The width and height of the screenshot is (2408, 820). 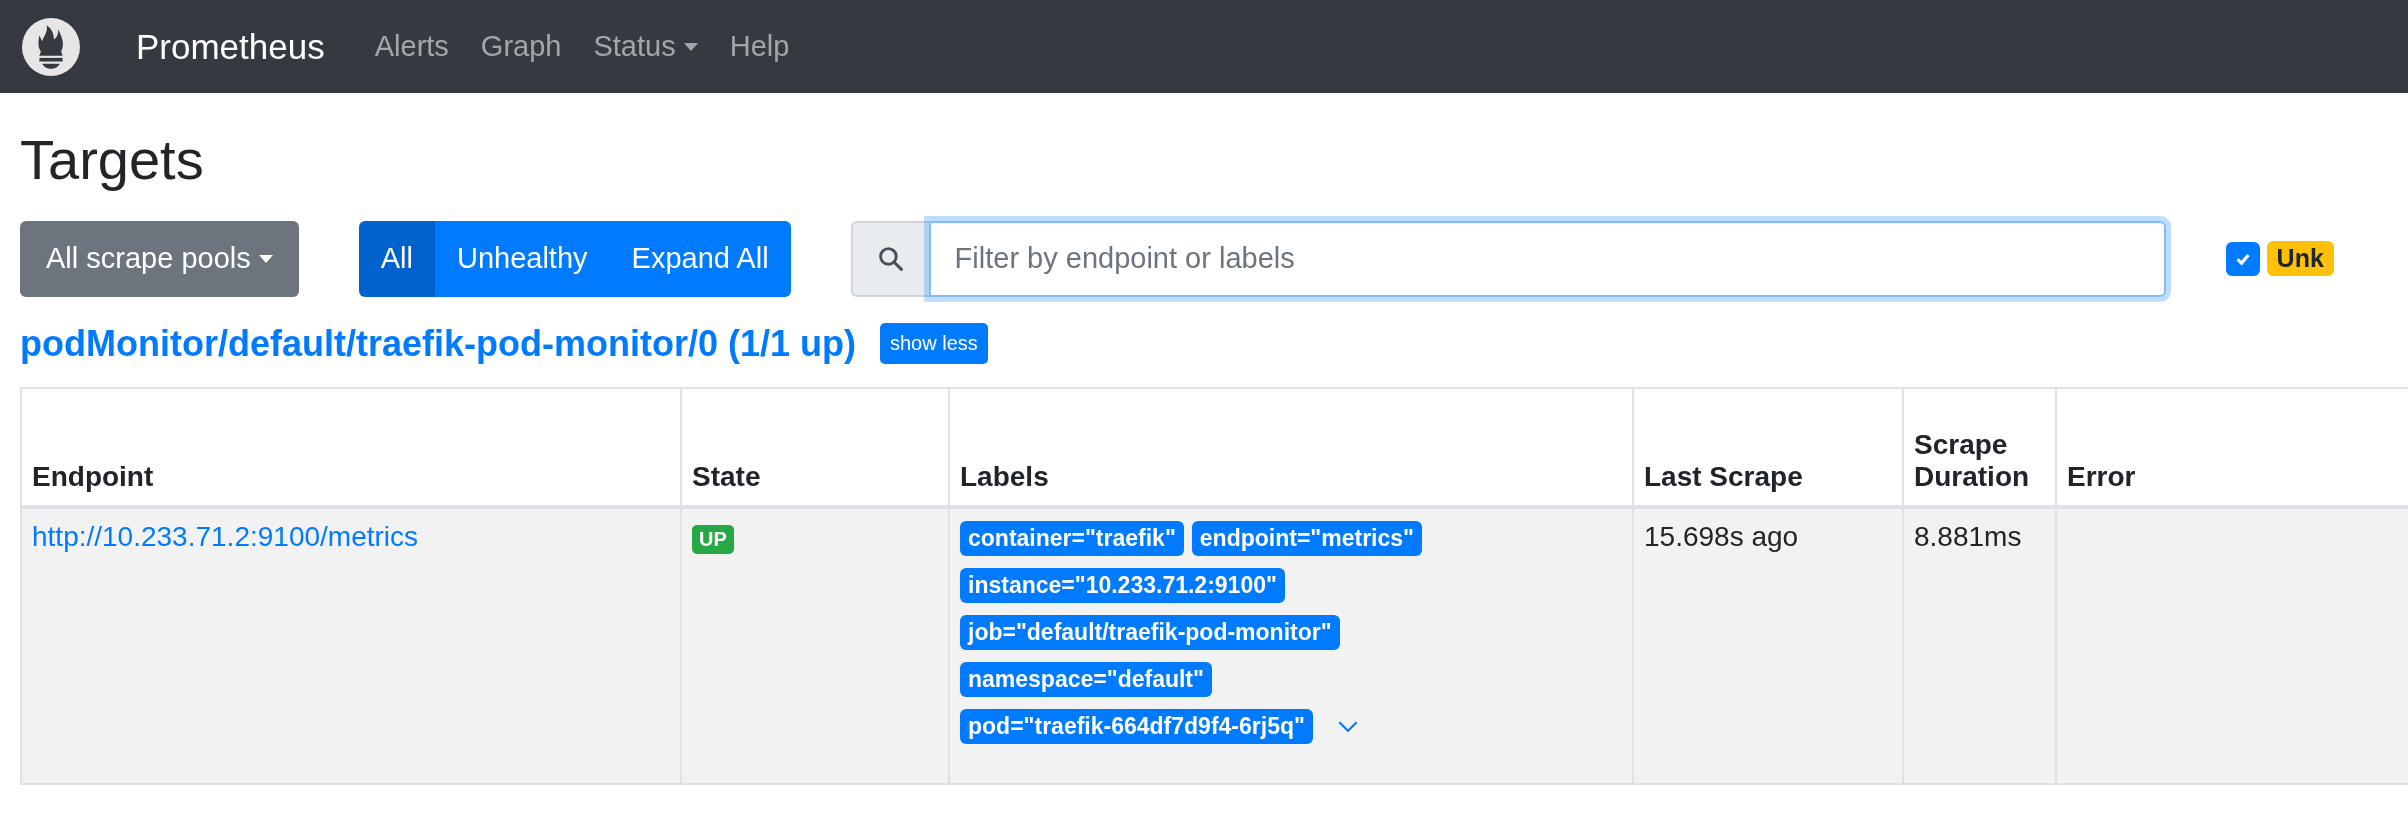 I want to click on page-title: Targets, so click(x=112, y=160).